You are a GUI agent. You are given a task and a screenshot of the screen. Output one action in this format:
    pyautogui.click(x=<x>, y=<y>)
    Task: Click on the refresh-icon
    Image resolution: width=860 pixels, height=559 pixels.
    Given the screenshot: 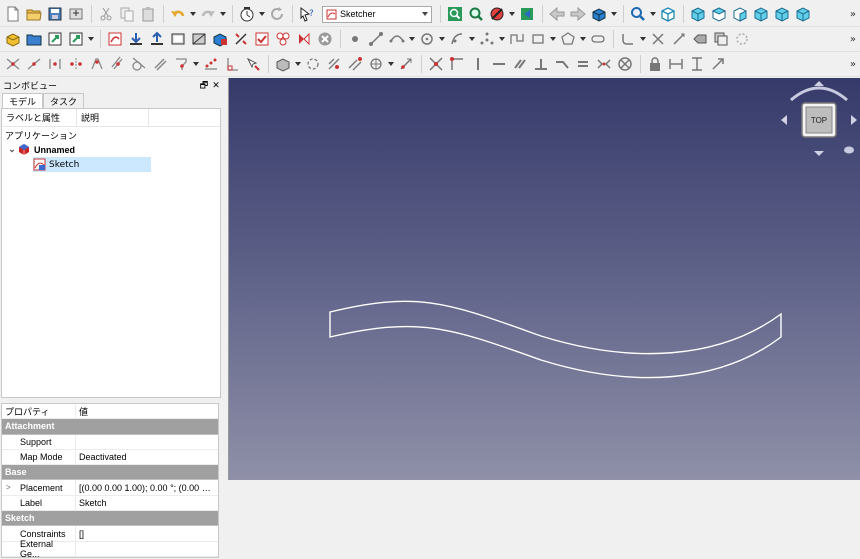 What is the action you would take?
    pyautogui.click(x=276, y=14)
    